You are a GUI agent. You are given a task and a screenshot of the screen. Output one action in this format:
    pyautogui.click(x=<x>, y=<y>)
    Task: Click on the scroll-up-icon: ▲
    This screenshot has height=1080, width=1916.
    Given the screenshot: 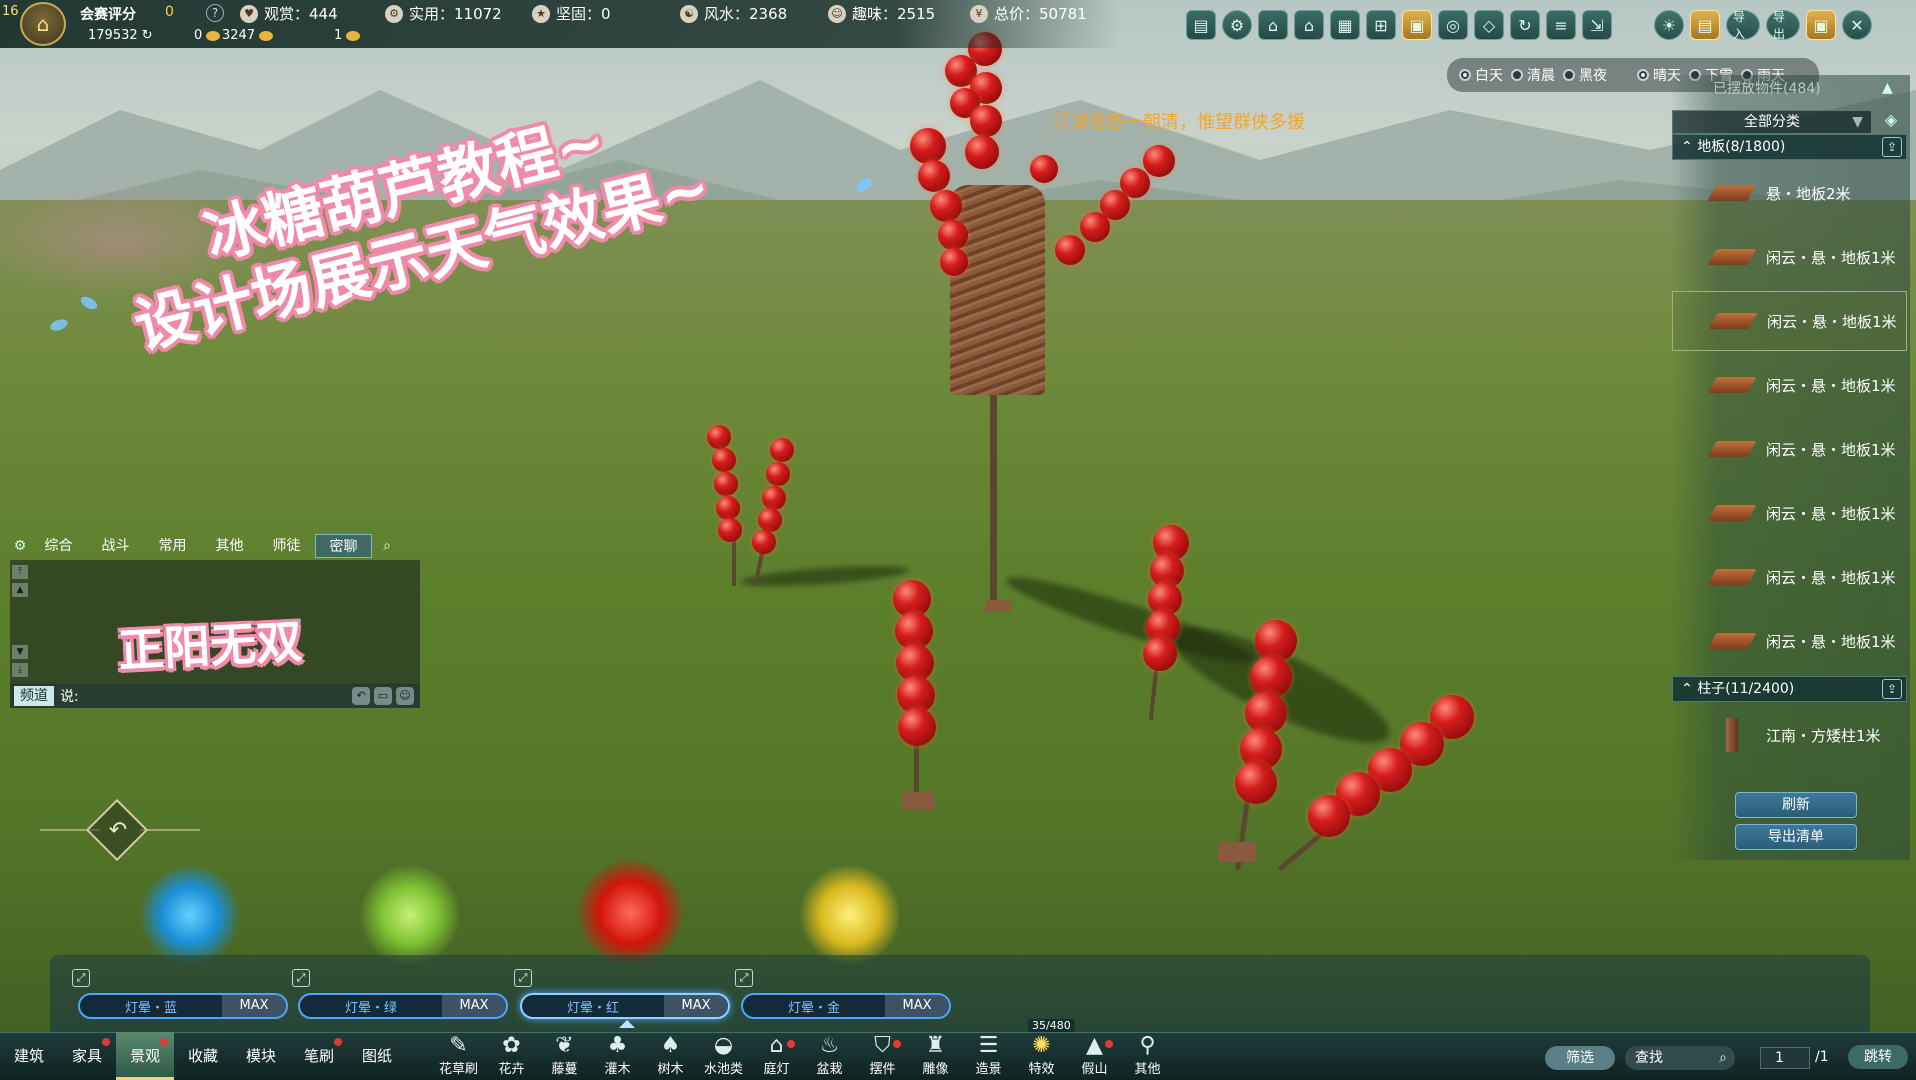 What is the action you would take?
    pyautogui.click(x=20, y=590)
    